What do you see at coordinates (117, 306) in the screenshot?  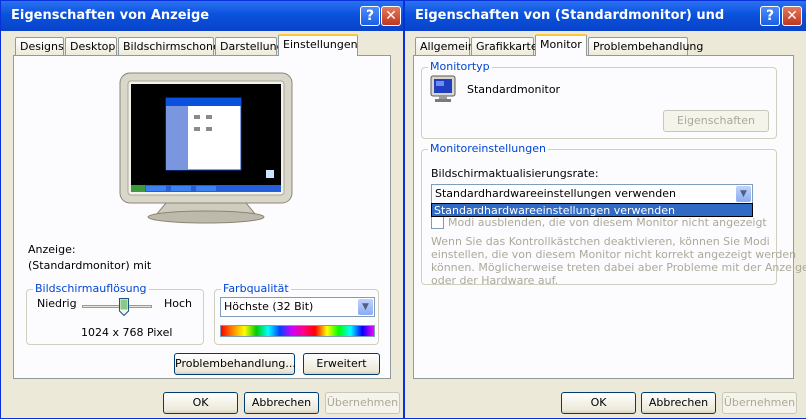 I see `resolution-slider-track` at bounding box center [117, 306].